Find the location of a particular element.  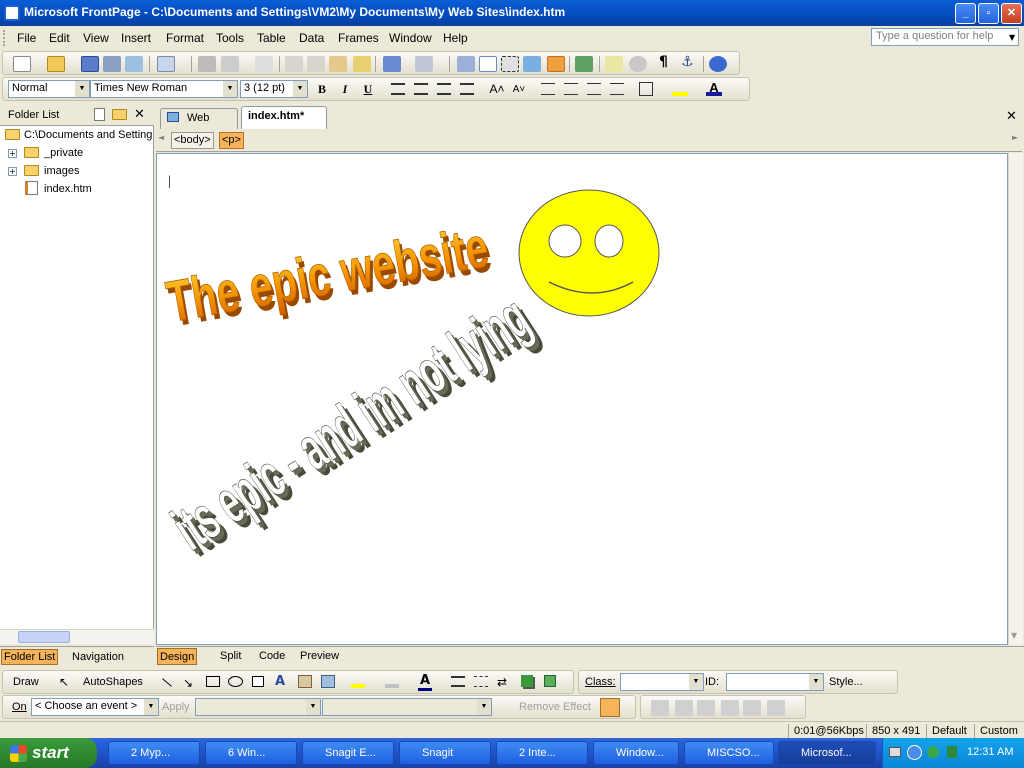

line-color-icon is located at coordinates (392, 682).